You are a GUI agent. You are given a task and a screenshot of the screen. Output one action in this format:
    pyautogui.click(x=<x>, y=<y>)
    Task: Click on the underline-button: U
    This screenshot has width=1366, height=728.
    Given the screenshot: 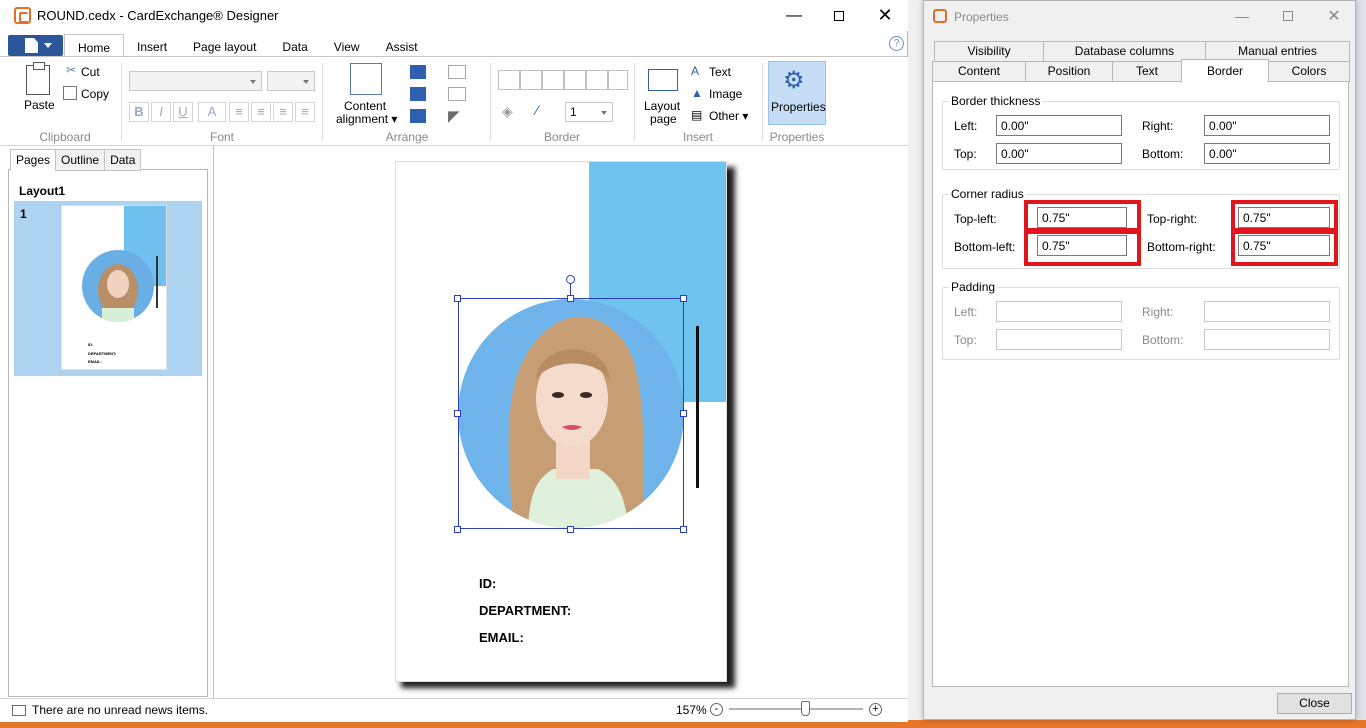 What is the action you would take?
    pyautogui.click(x=183, y=112)
    